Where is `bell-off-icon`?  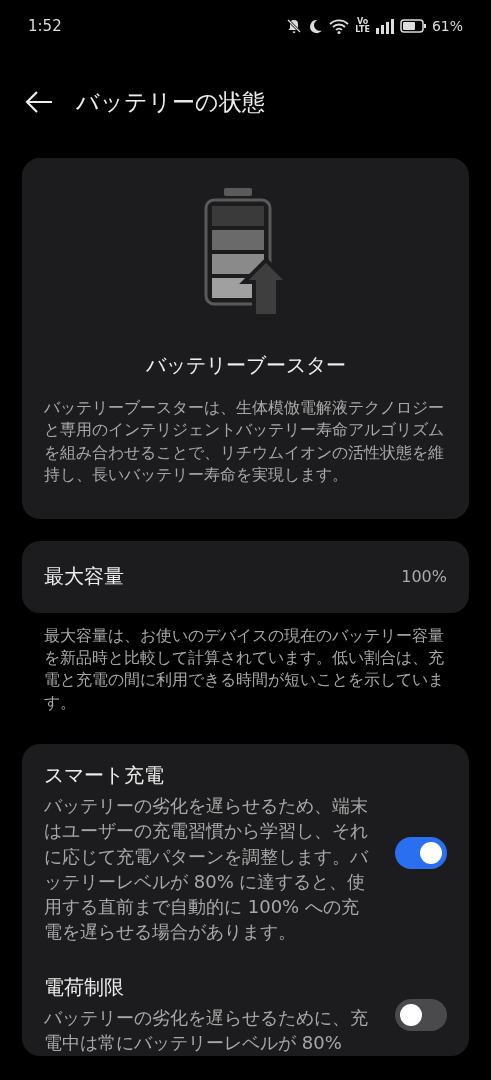
bell-off-icon is located at coordinates (294, 26).